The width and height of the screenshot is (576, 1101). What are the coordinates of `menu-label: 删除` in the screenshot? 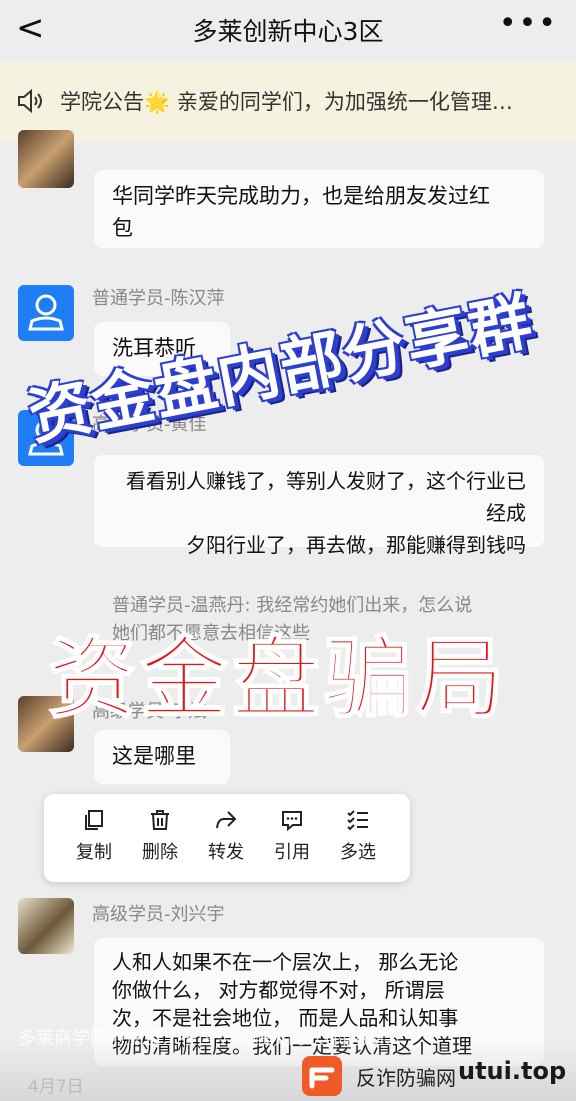 It's located at (160, 852).